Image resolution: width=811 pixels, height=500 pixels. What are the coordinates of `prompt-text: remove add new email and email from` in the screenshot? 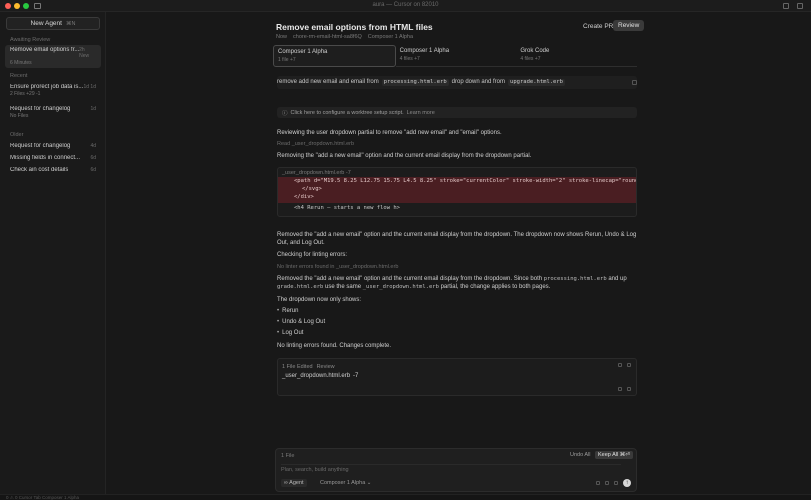 It's located at (328, 82).